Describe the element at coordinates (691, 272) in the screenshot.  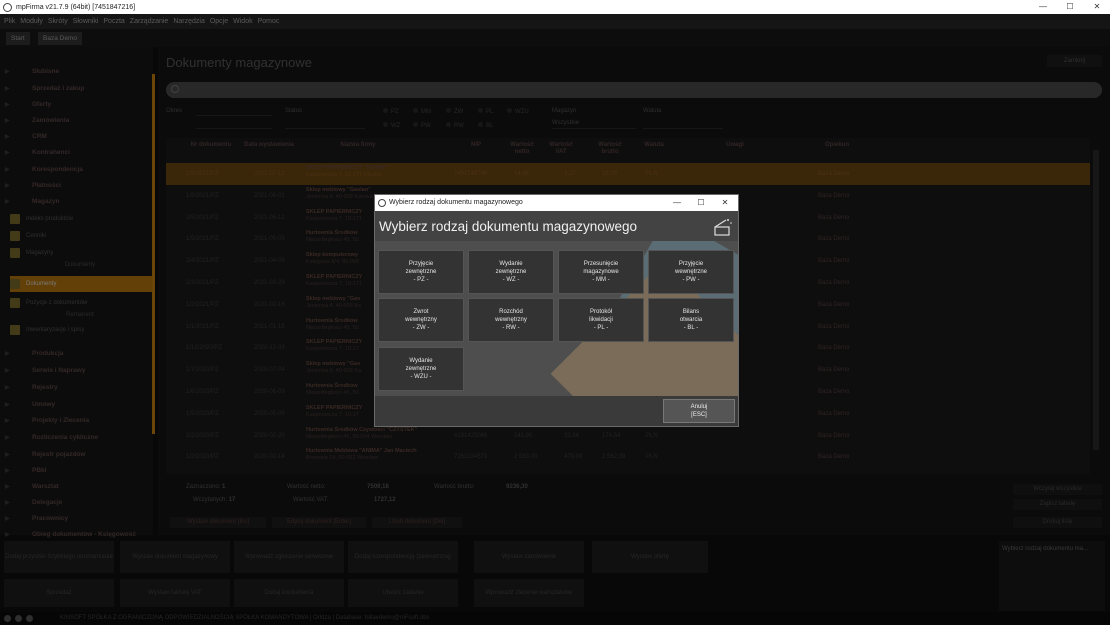
I see `document-type-button: Przyjęcie wewnętrzne - PW -` at that location.